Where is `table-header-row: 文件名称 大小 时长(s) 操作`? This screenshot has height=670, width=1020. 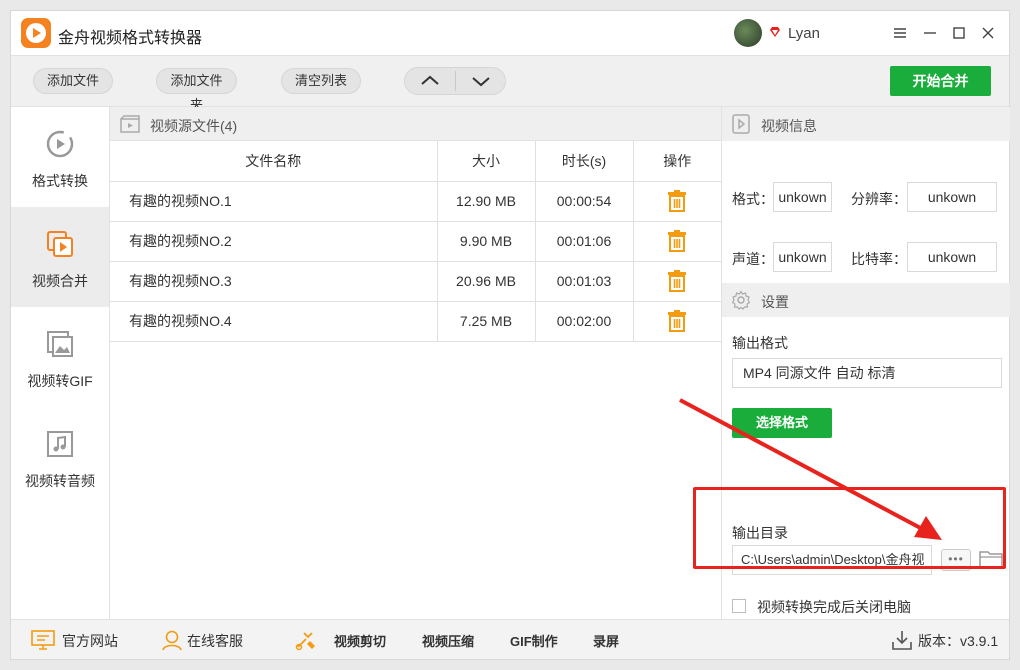 table-header-row: 文件名称 大小 时长(s) 操作 is located at coordinates (415, 161).